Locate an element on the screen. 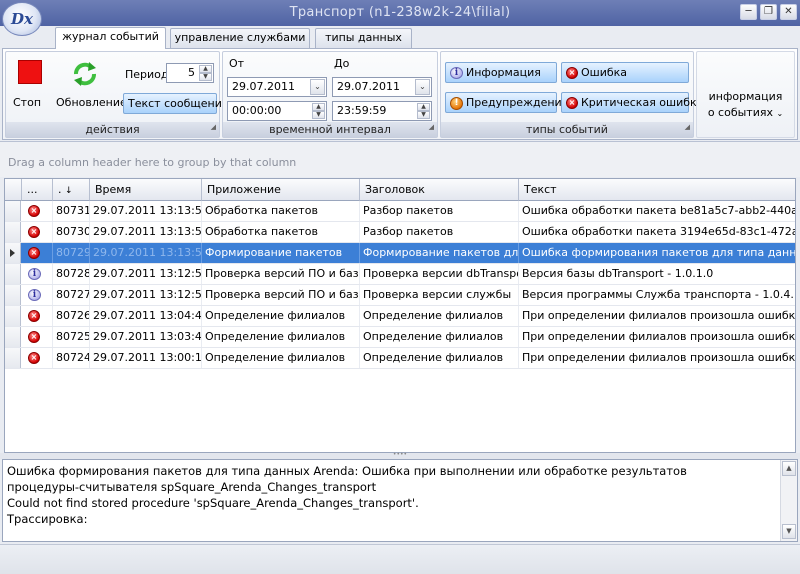  cell-id: 80730 is located at coordinates (71, 232).